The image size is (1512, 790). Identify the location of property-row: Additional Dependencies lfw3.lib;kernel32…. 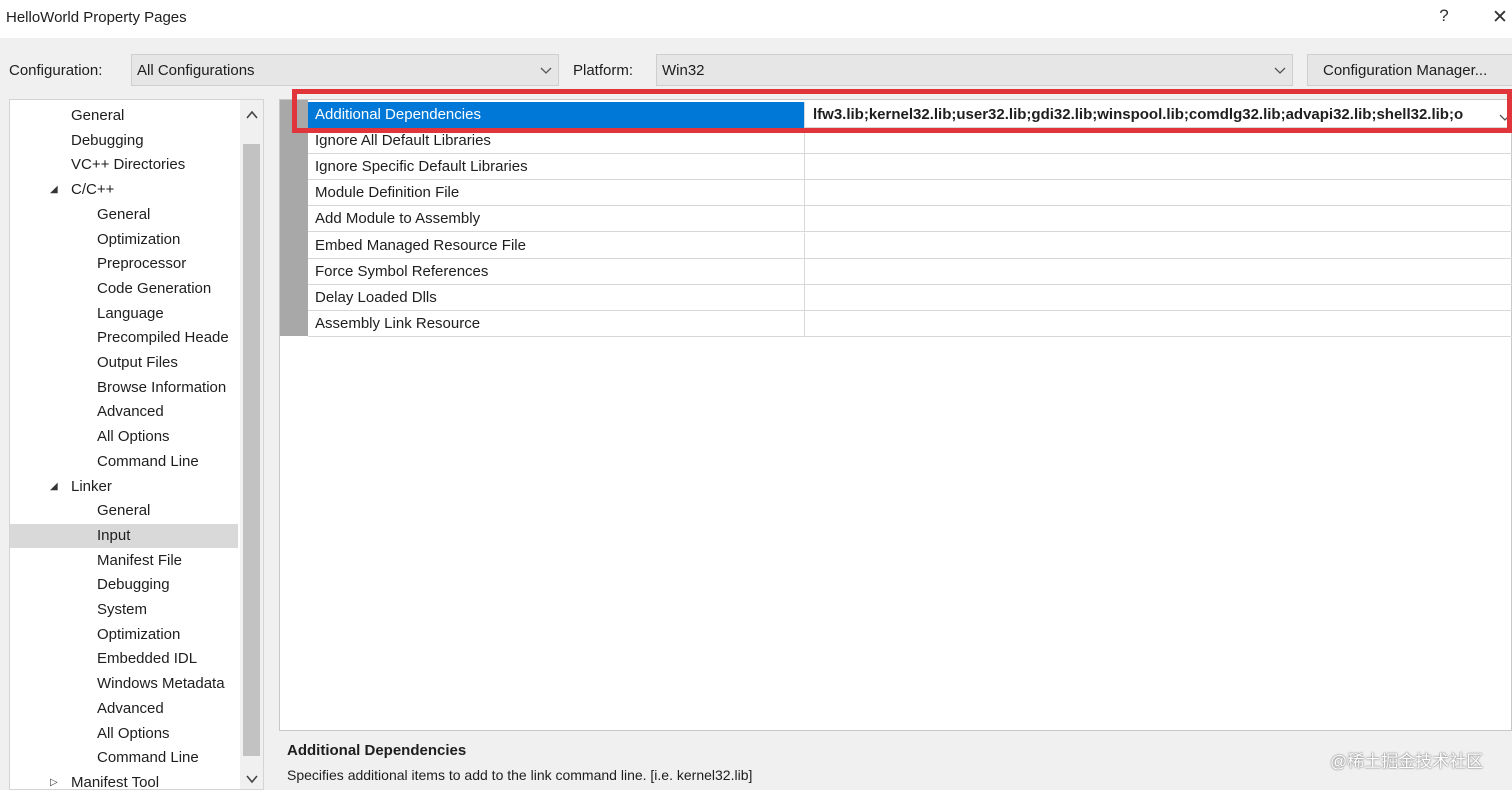
(910, 115).